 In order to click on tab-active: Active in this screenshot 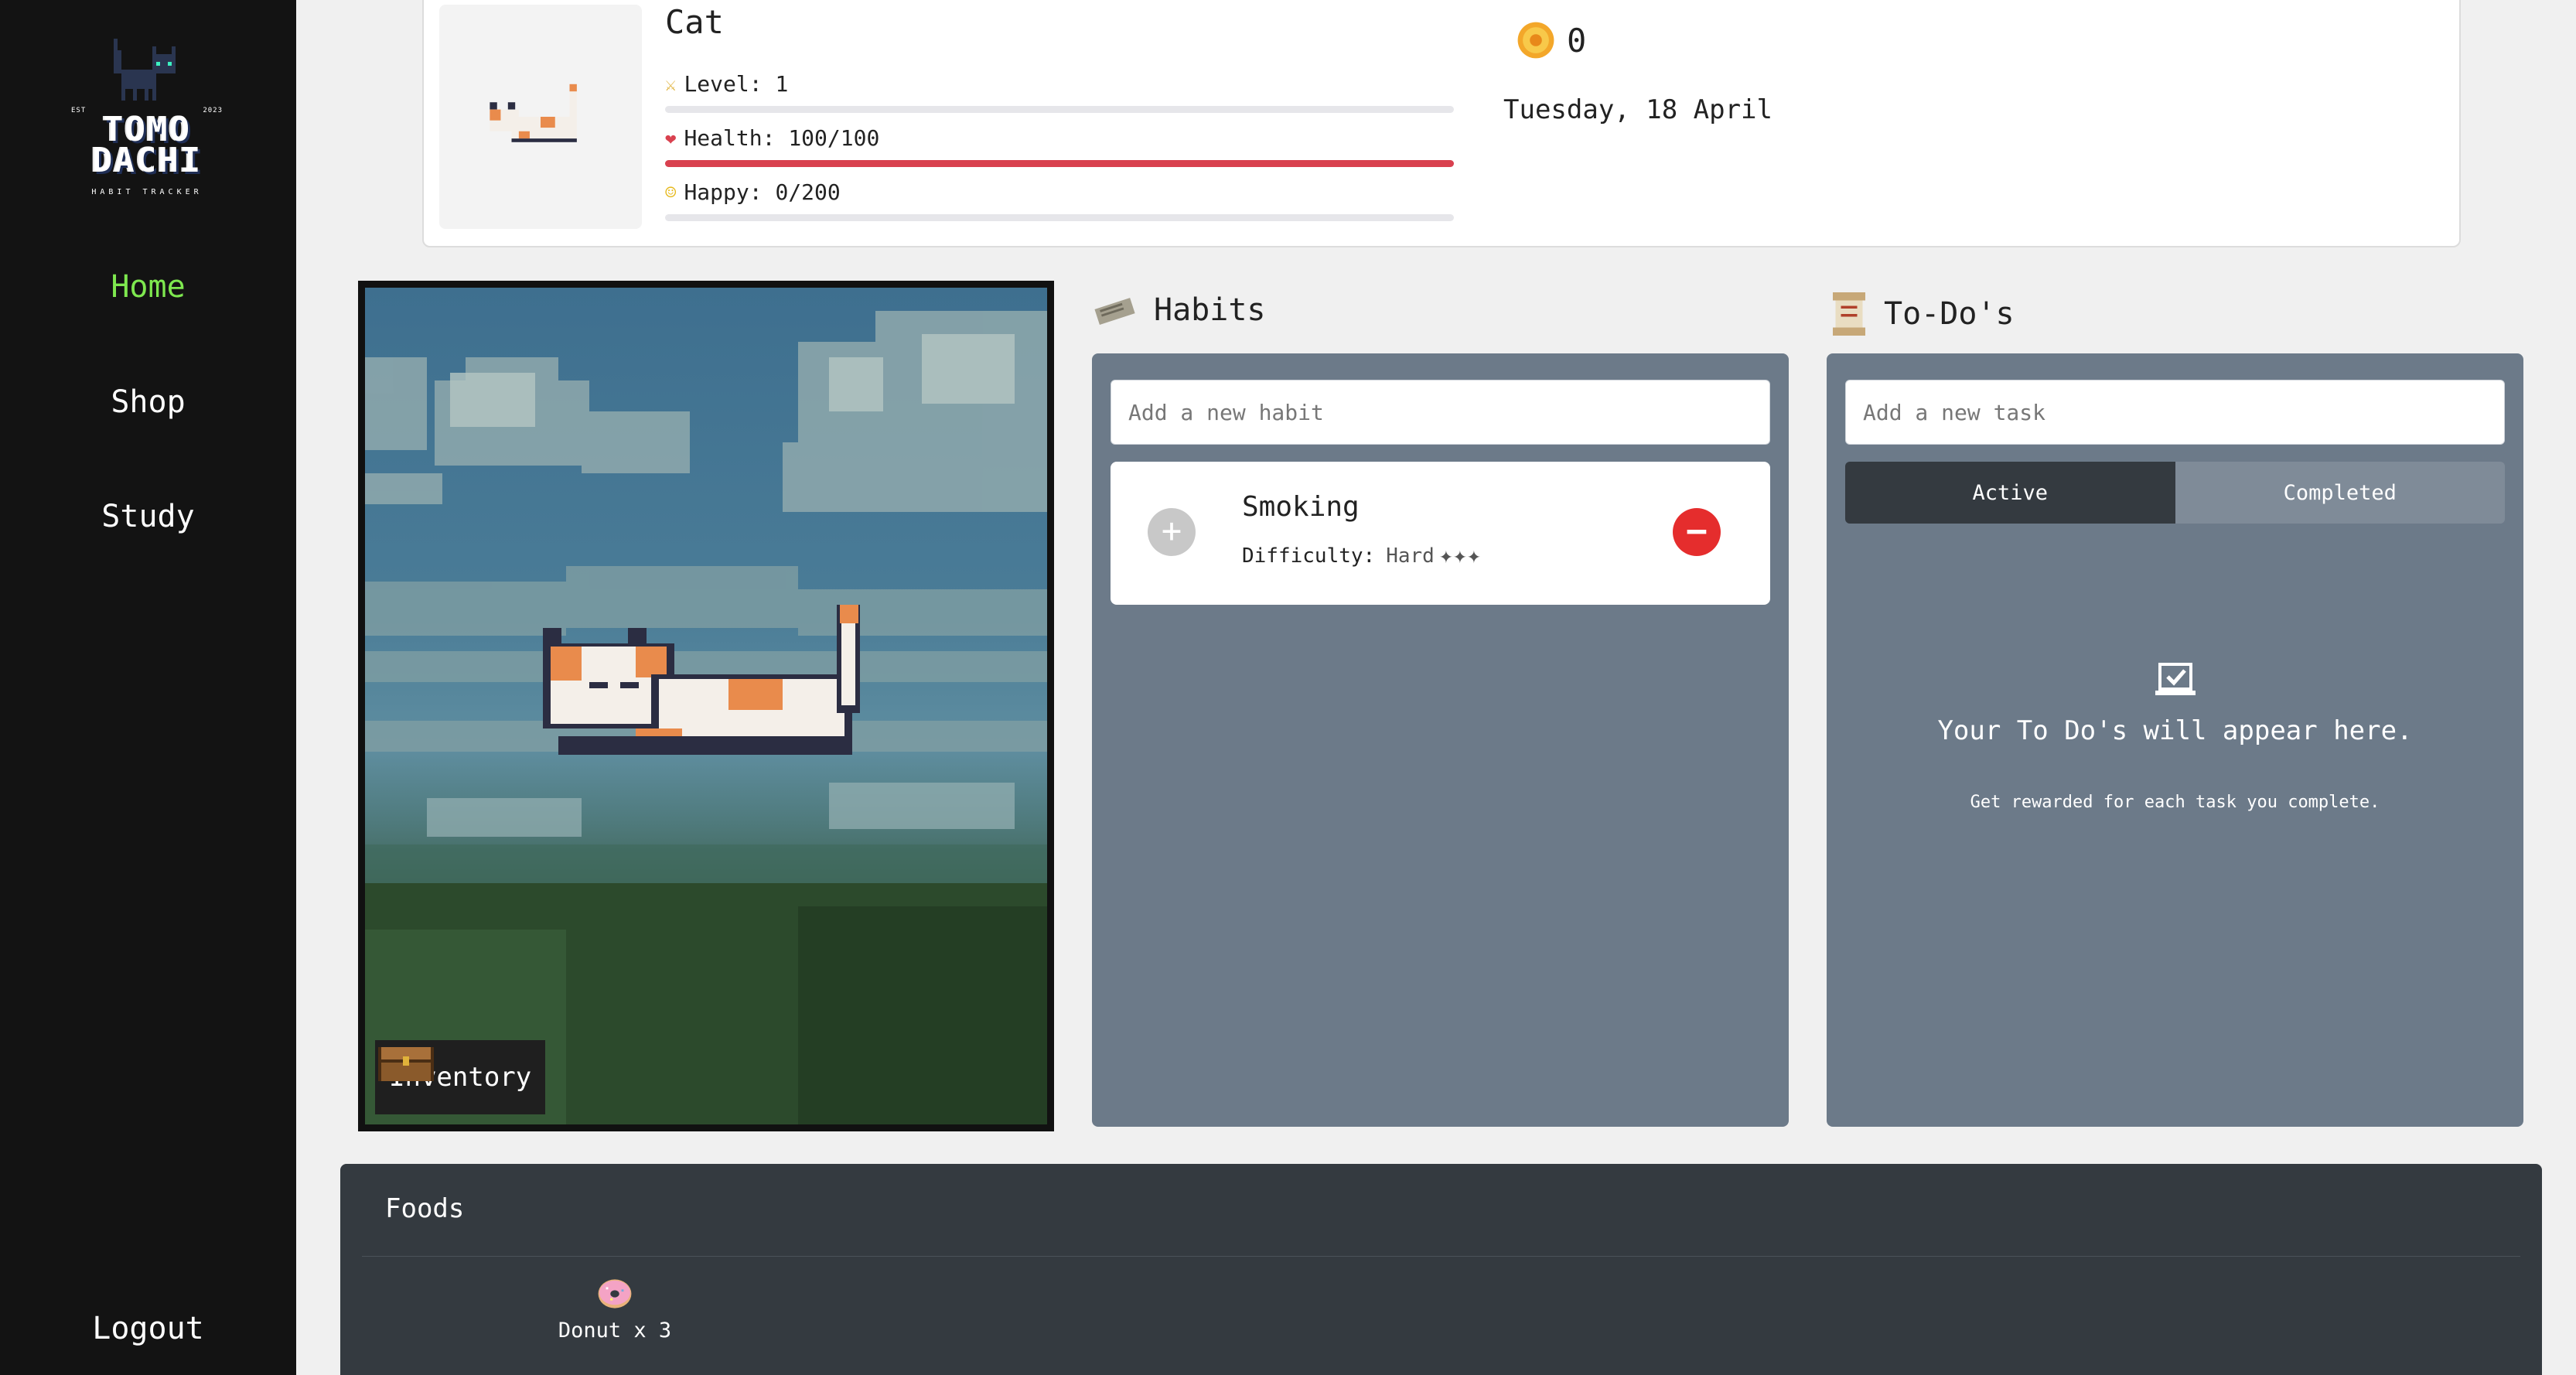, I will do `click(2010, 493)`.